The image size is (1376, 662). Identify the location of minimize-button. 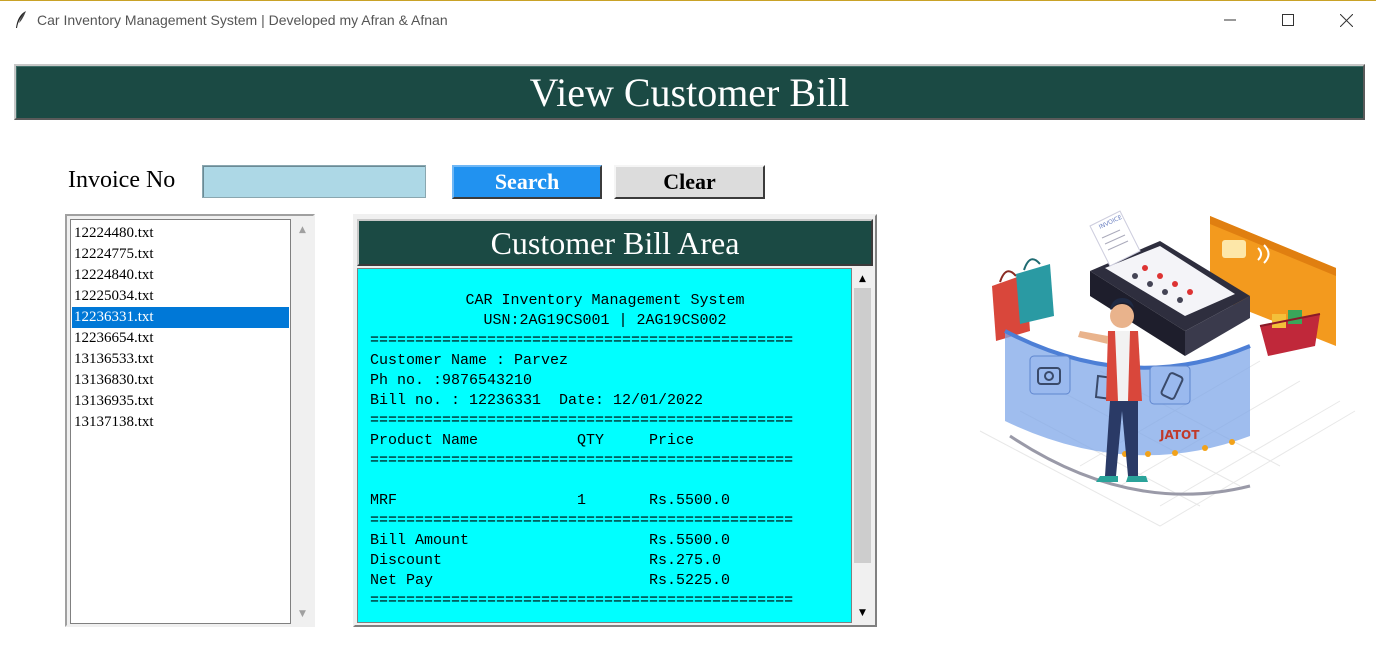
(1230, 20).